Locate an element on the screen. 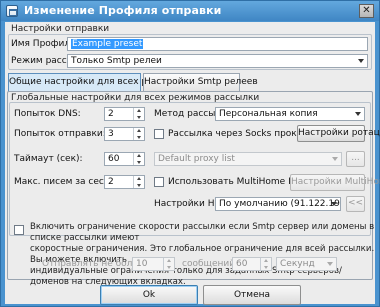 The height and width of the screenshot is (307, 380). helo-value: По умолчанию (91.122.191.75) is located at coordinates (279, 204).